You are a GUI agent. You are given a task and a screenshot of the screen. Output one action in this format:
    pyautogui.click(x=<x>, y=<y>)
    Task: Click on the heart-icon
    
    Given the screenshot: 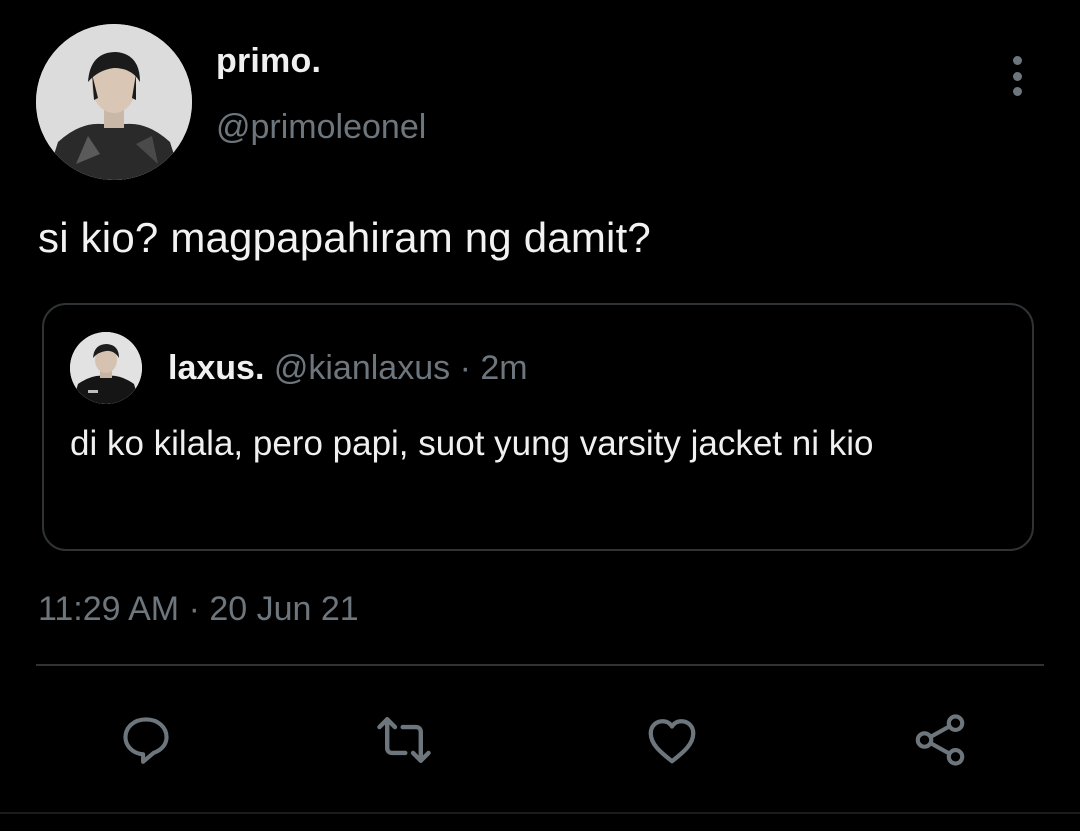 What is the action you would take?
    pyautogui.click(x=672, y=741)
    